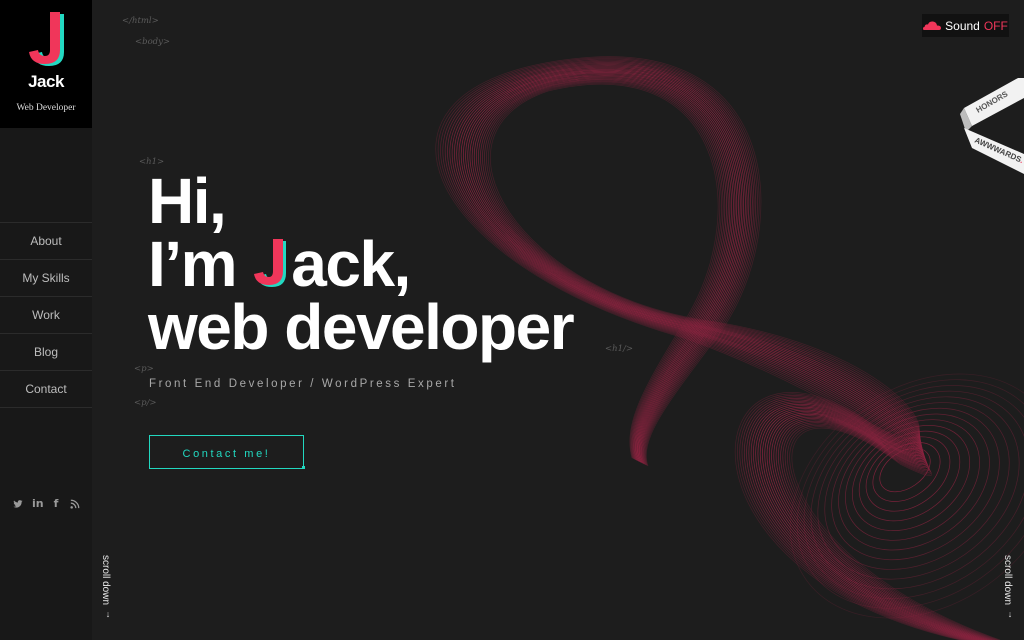 The image size is (1024, 640). Describe the element at coordinates (46, 278) in the screenshot. I see `nav-item-my-skills: My Skills` at that location.